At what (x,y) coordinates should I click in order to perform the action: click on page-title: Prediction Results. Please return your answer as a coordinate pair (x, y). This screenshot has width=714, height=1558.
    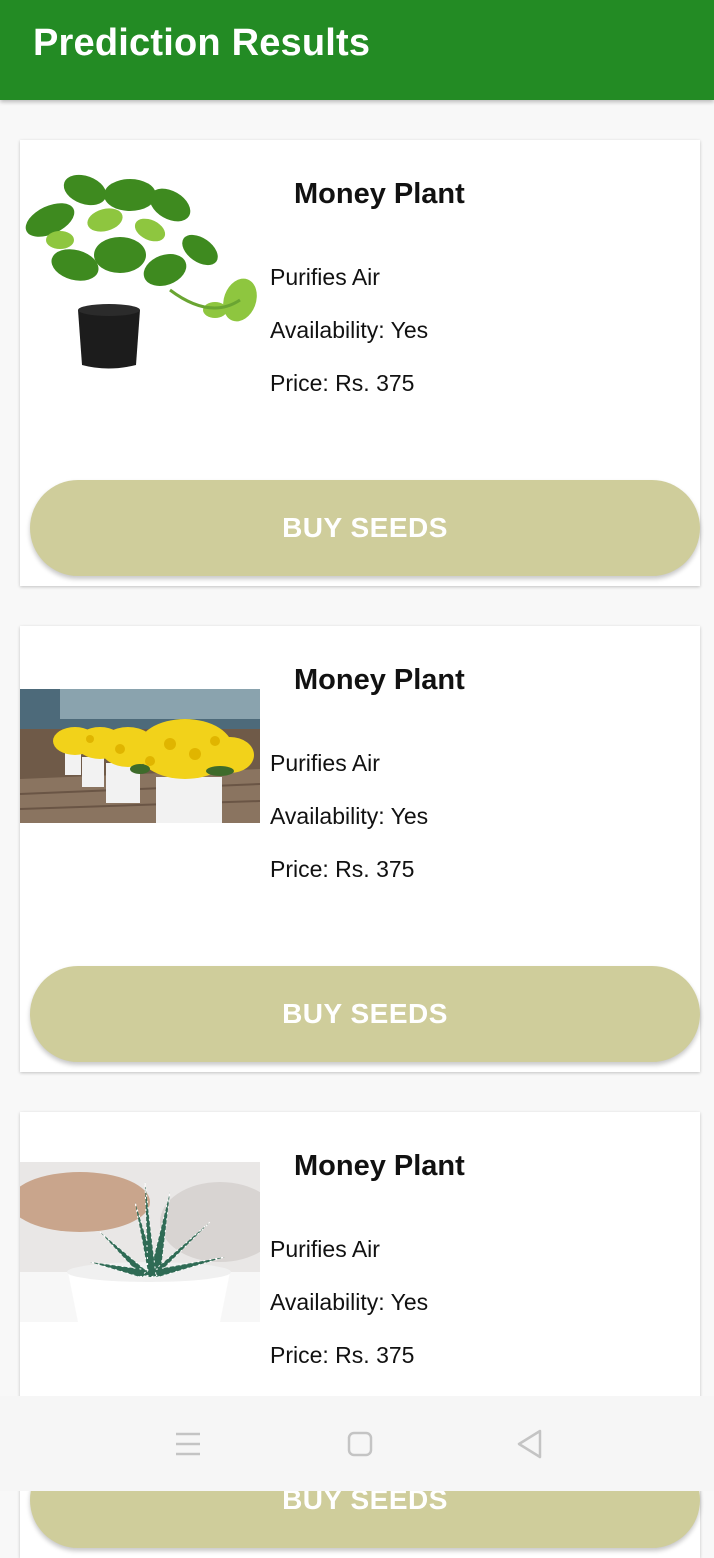
    Looking at the image, I should click on (202, 43).